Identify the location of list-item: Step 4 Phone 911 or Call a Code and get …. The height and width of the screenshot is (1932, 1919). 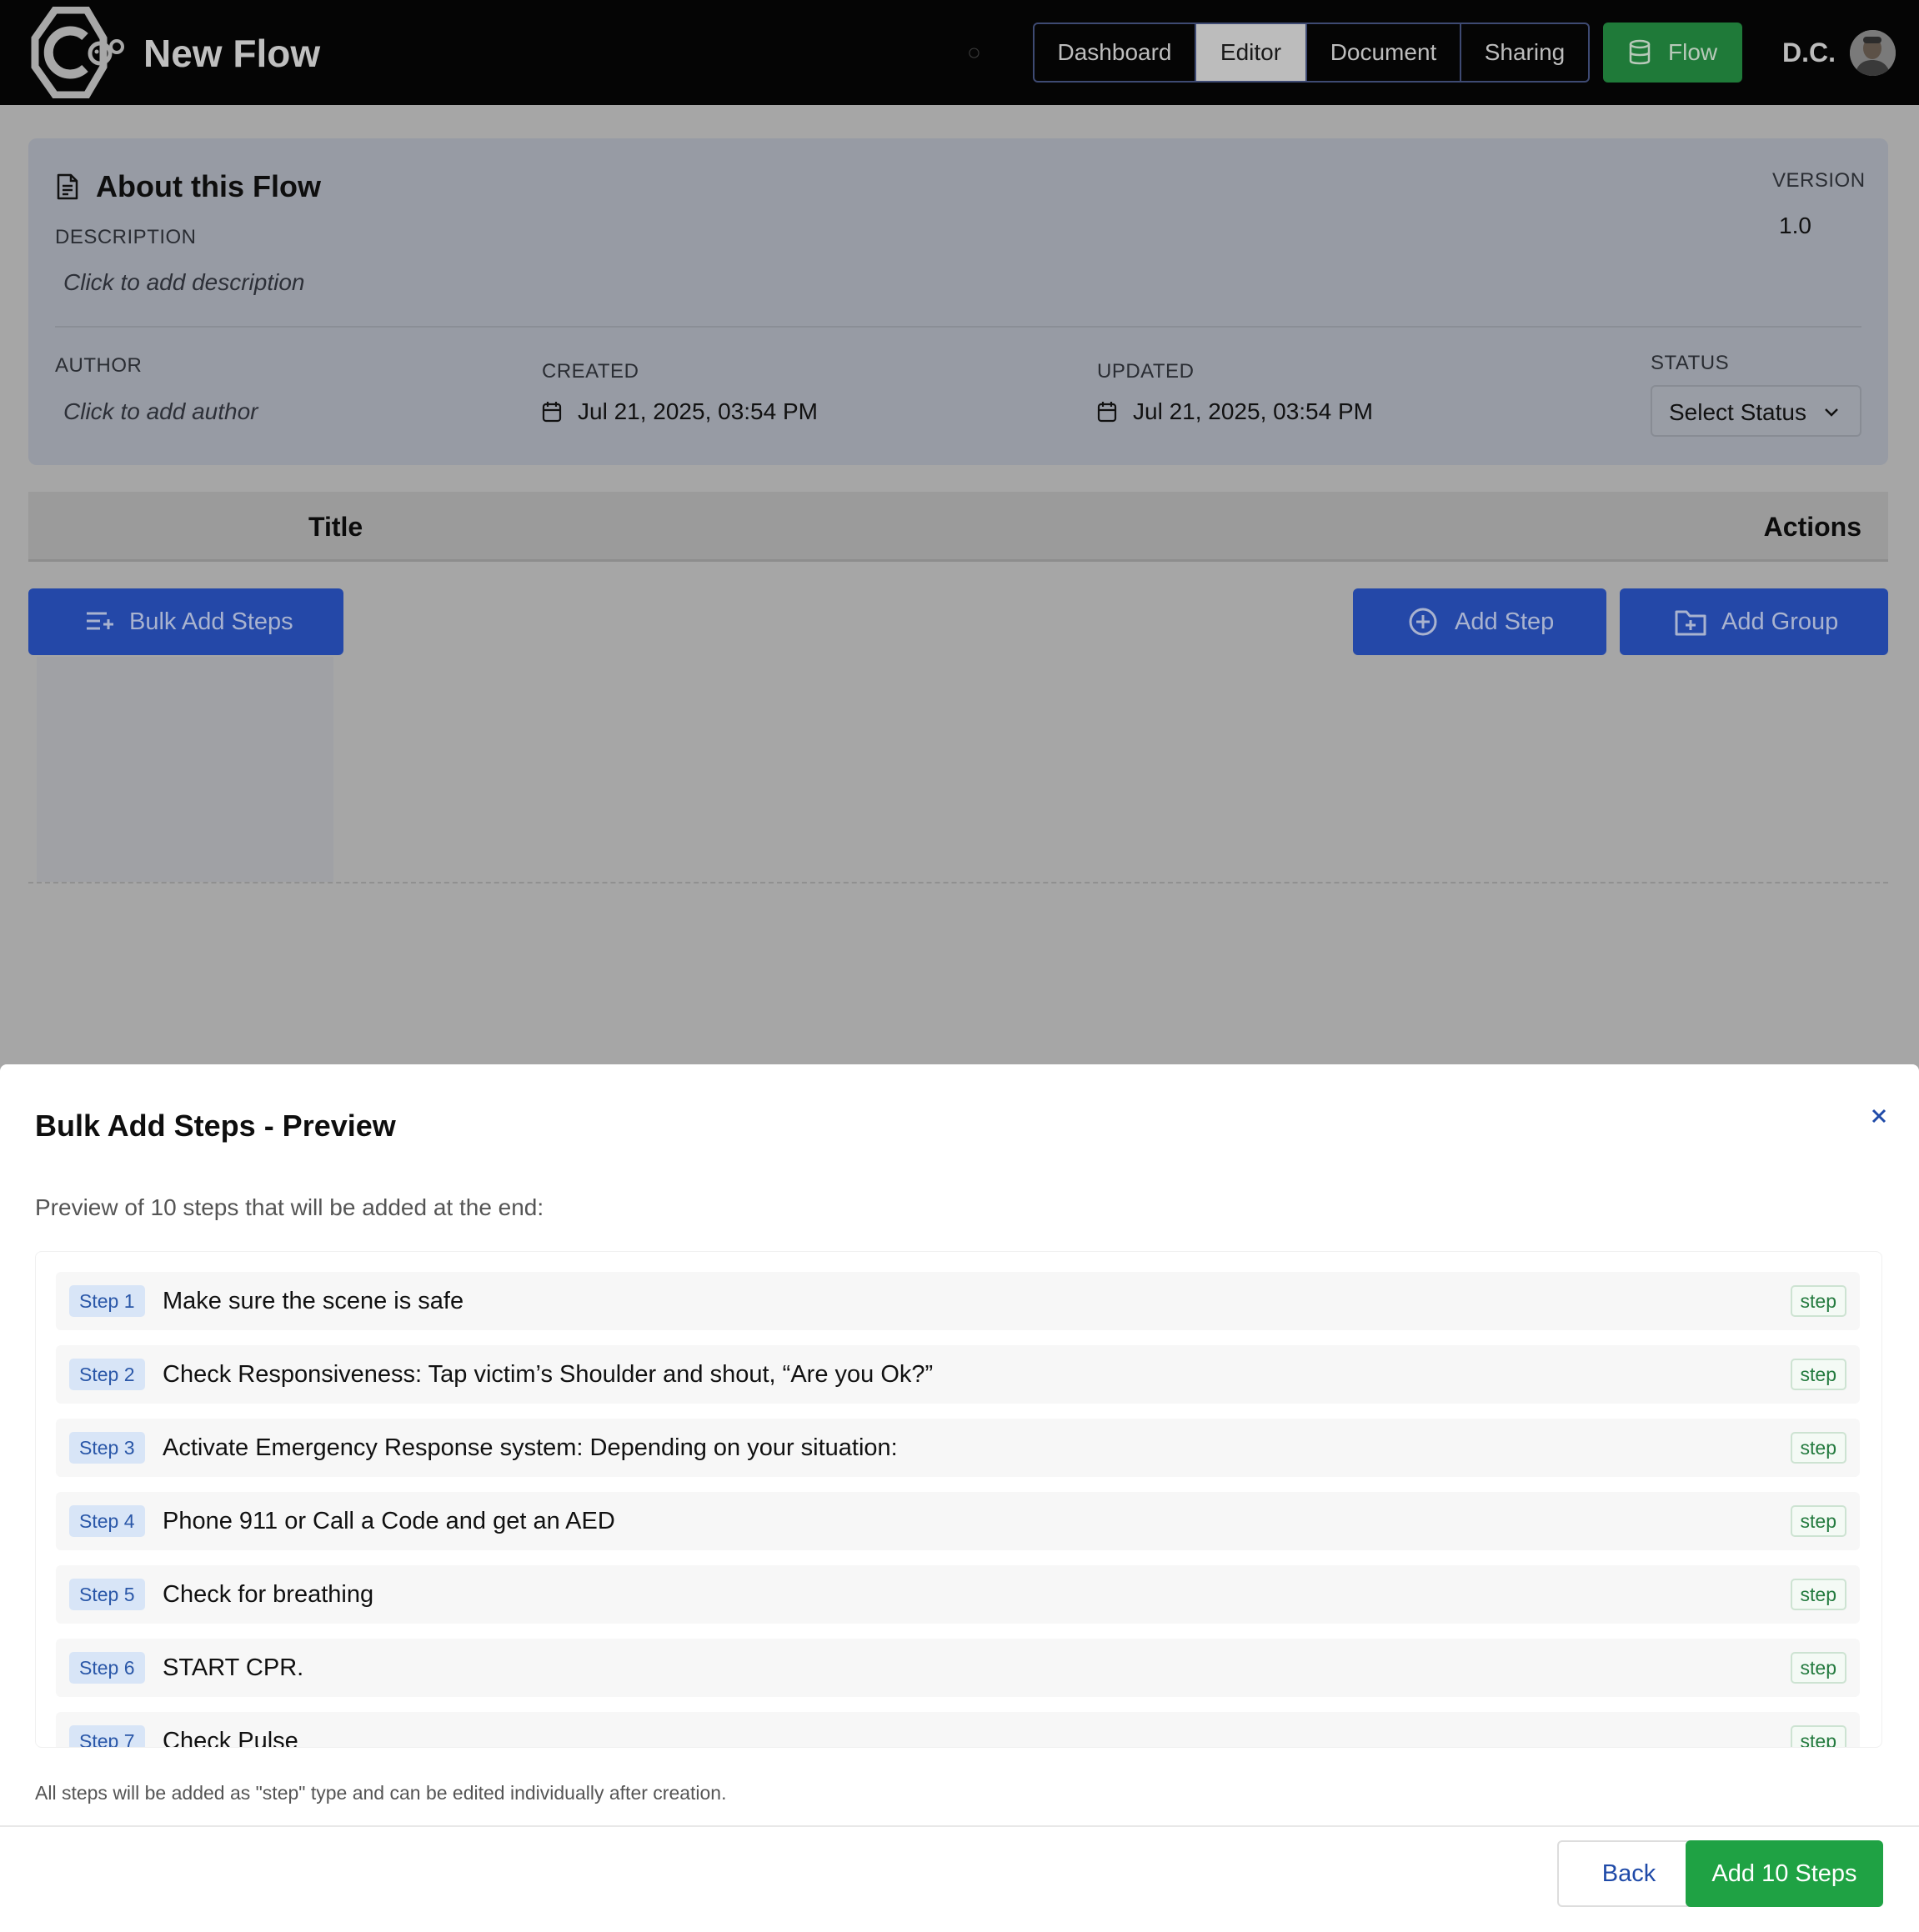
(958, 1521).